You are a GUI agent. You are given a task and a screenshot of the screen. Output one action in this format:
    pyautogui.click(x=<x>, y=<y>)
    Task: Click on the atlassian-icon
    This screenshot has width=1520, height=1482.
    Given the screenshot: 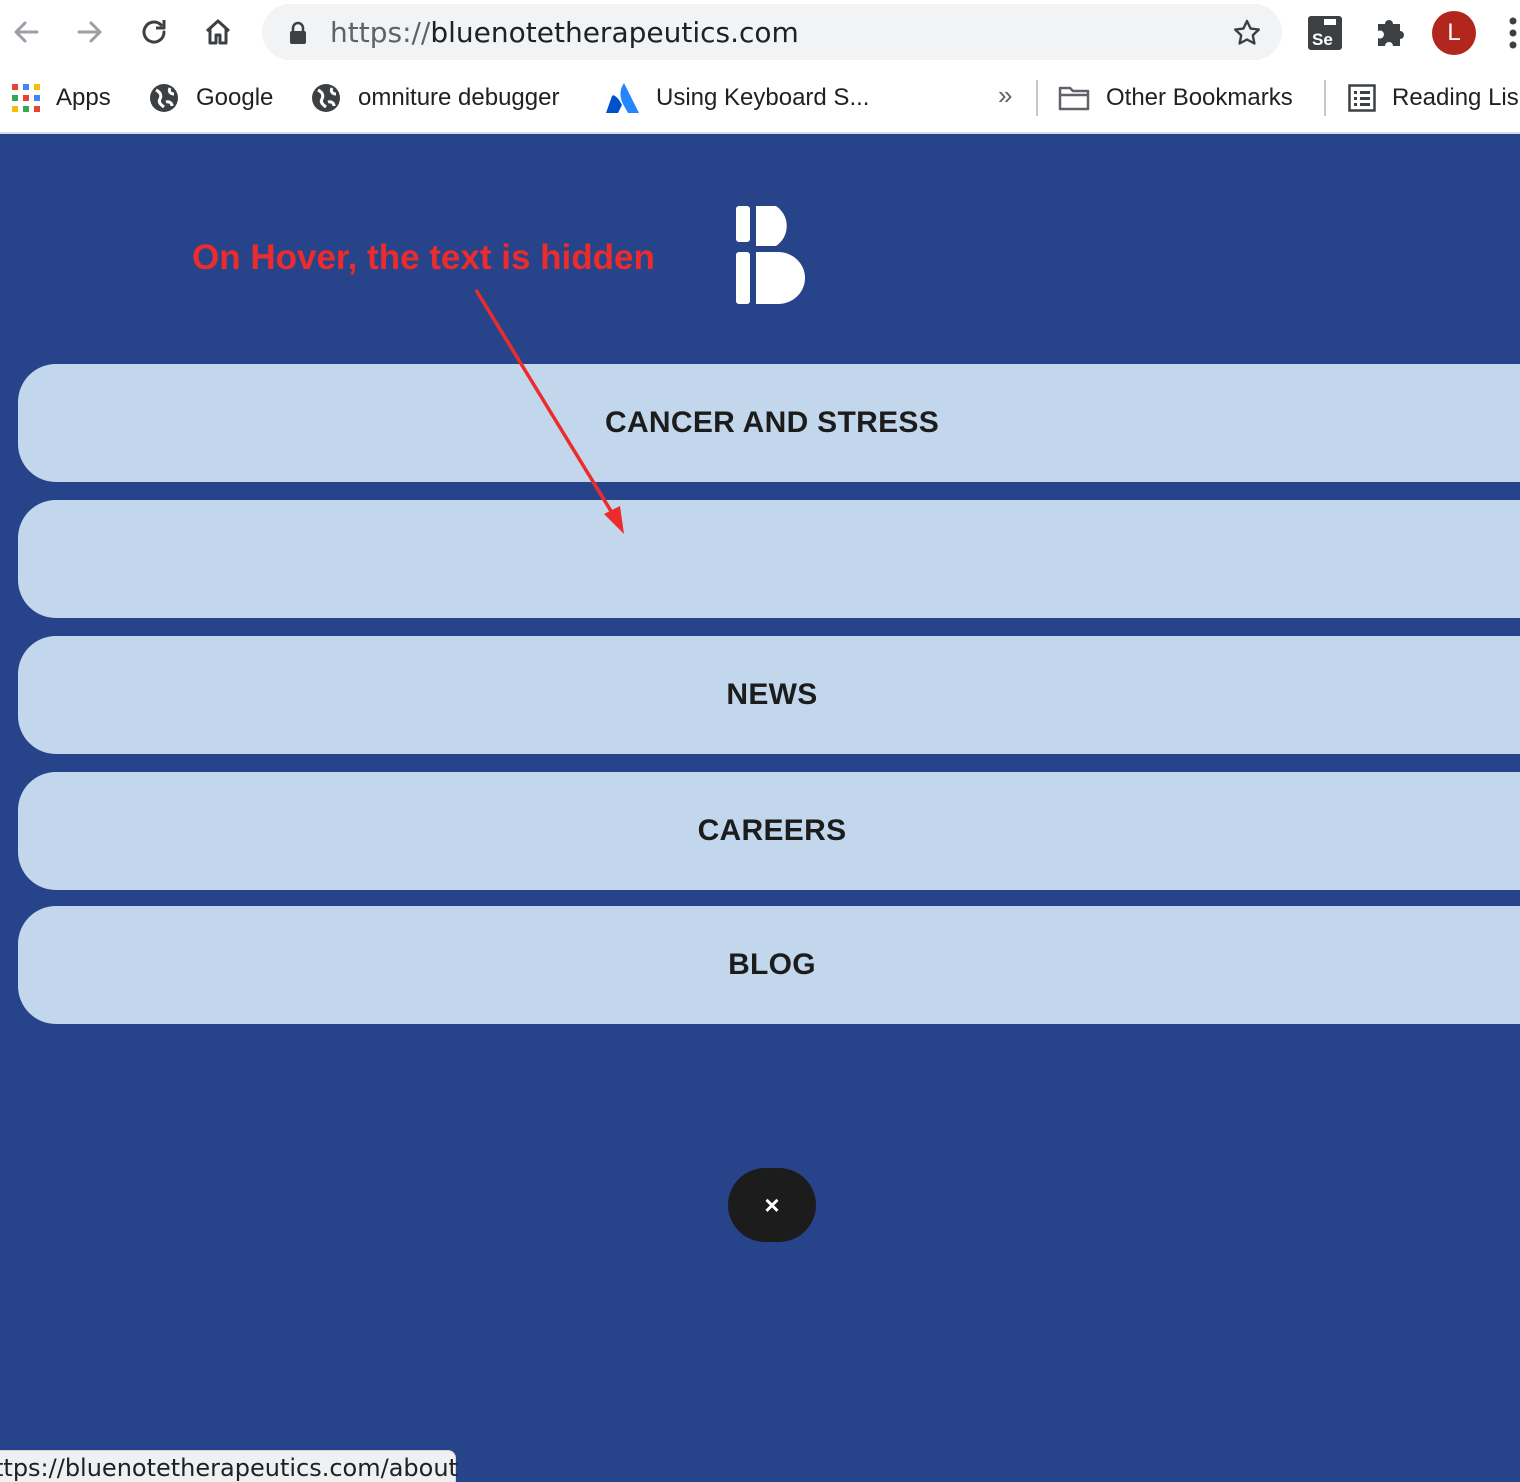 What is the action you would take?
    pyautogui.click(x=623, y=98)
    